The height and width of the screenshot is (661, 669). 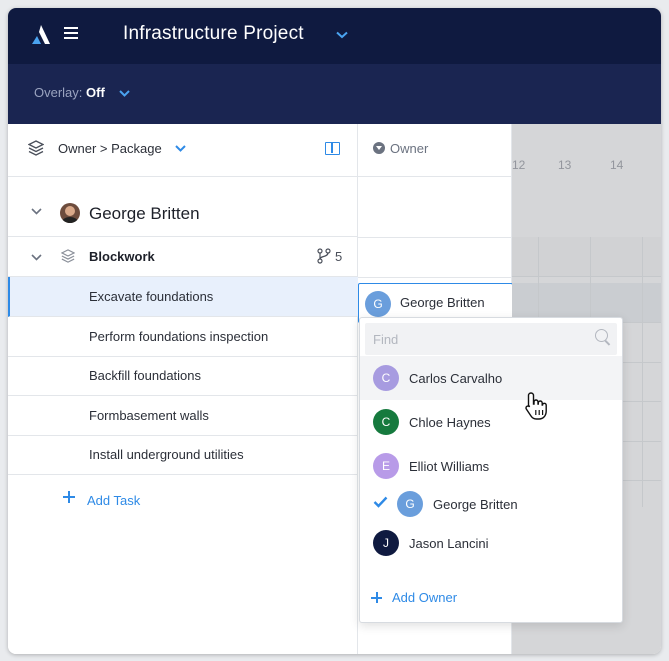 What do you see at coordinates (332, 148) in the screenshot?
I see `split-view-icon` at bounding box center [332, 148].